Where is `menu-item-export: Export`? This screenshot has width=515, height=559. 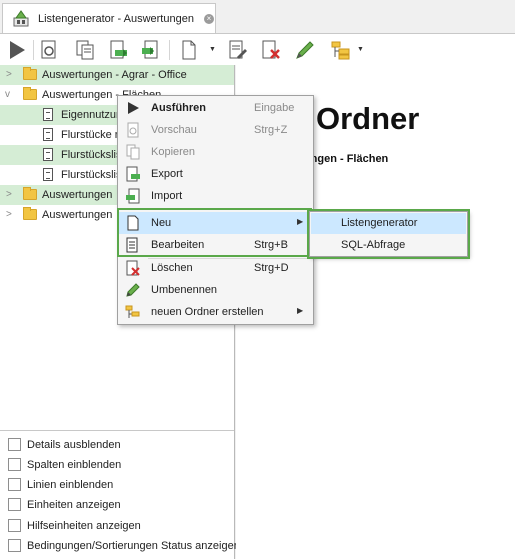 menu-item-export: Export is located at coordinates (215, 174).